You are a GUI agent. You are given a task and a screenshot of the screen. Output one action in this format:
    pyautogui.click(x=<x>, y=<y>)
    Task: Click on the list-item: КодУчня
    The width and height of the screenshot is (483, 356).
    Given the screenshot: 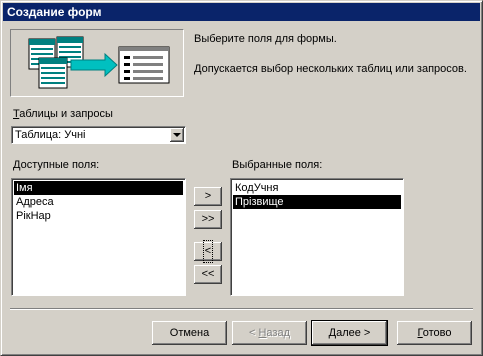 What is the action you would take?
    pyautogui.click(x=317, y=188)
    